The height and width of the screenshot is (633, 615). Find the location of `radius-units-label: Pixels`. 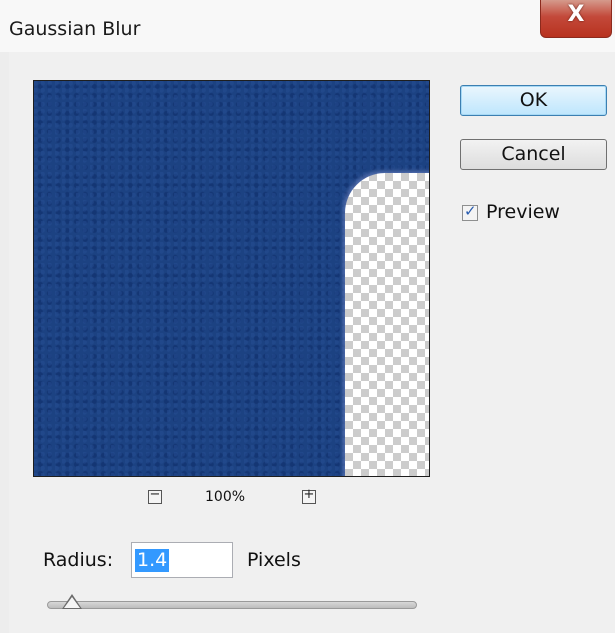

radius-units-label: Pixels is located at coordinates (274, 560).